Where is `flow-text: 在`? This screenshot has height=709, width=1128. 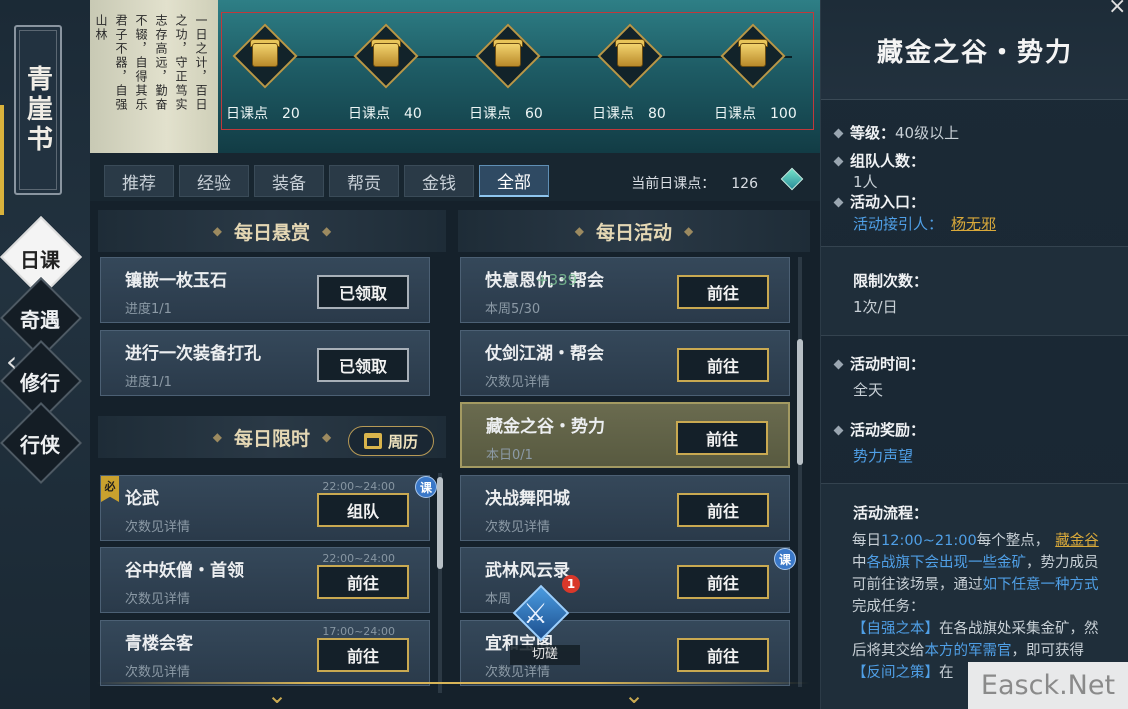
flow-text: 在 is located at coordinates (946, 673).